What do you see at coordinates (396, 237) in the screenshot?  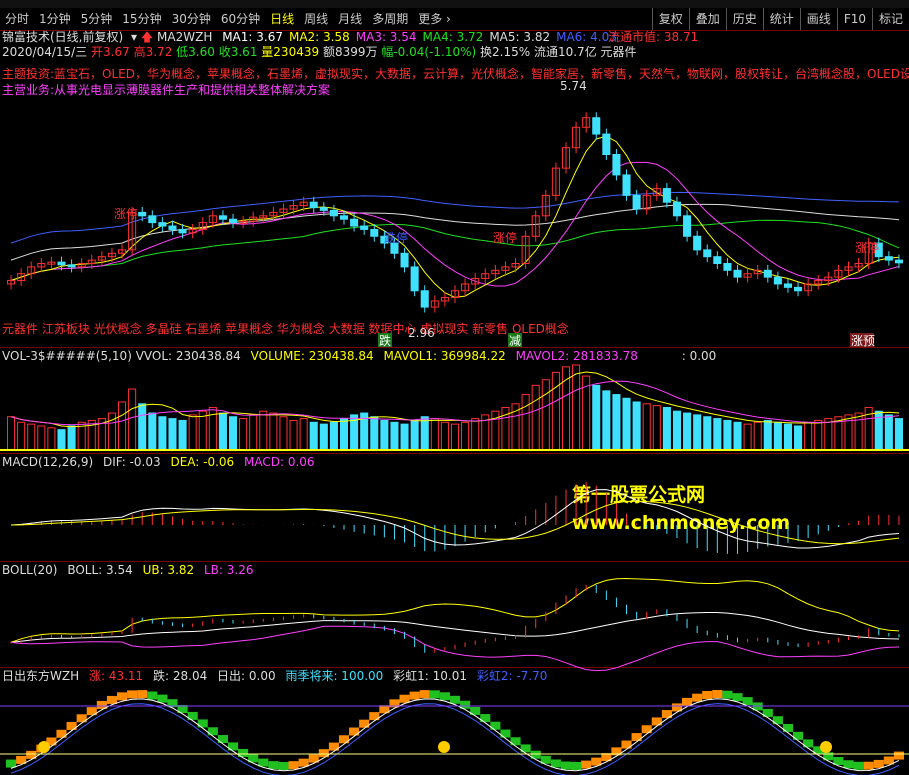 I see `label-limit-down: 跌停` at bounding box center [396, 237].